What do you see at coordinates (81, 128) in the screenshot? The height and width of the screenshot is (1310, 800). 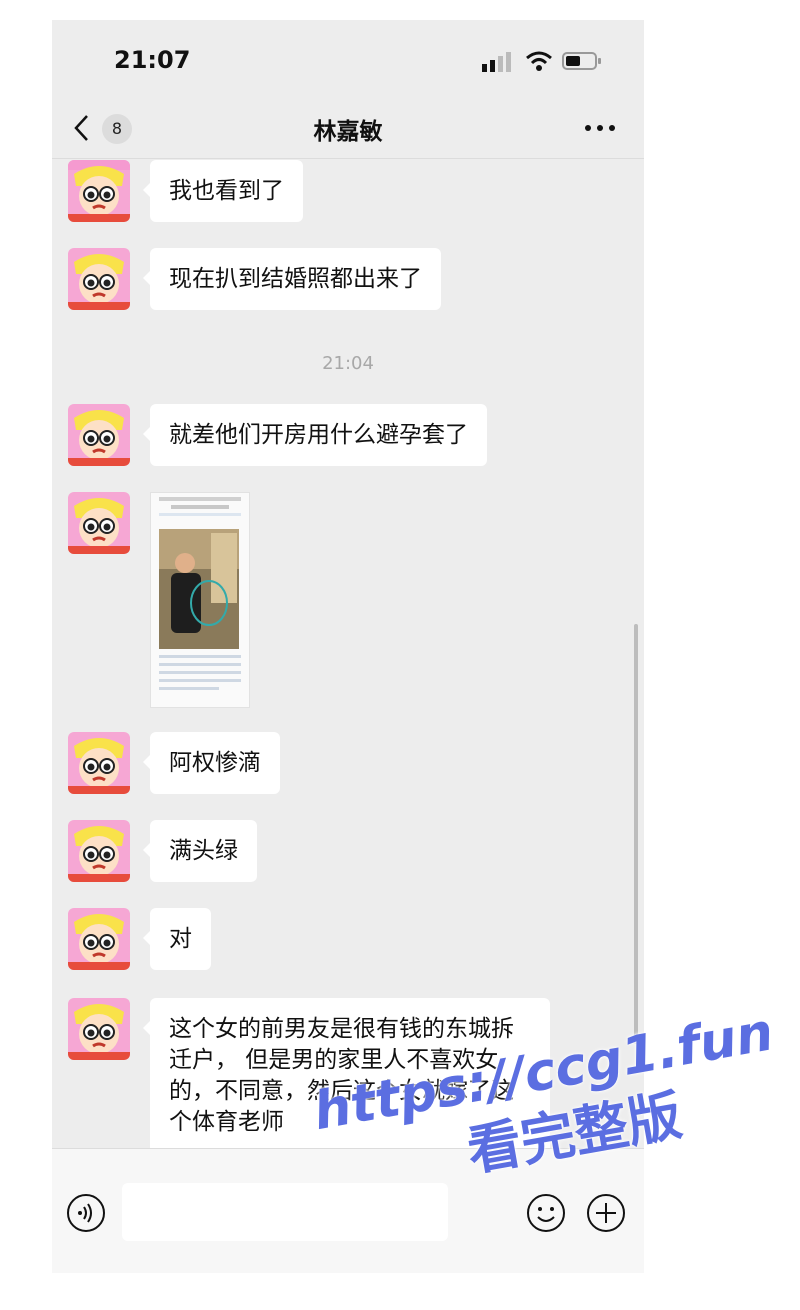 I see `chevron-left-icon` at bounding box center [81, 128].